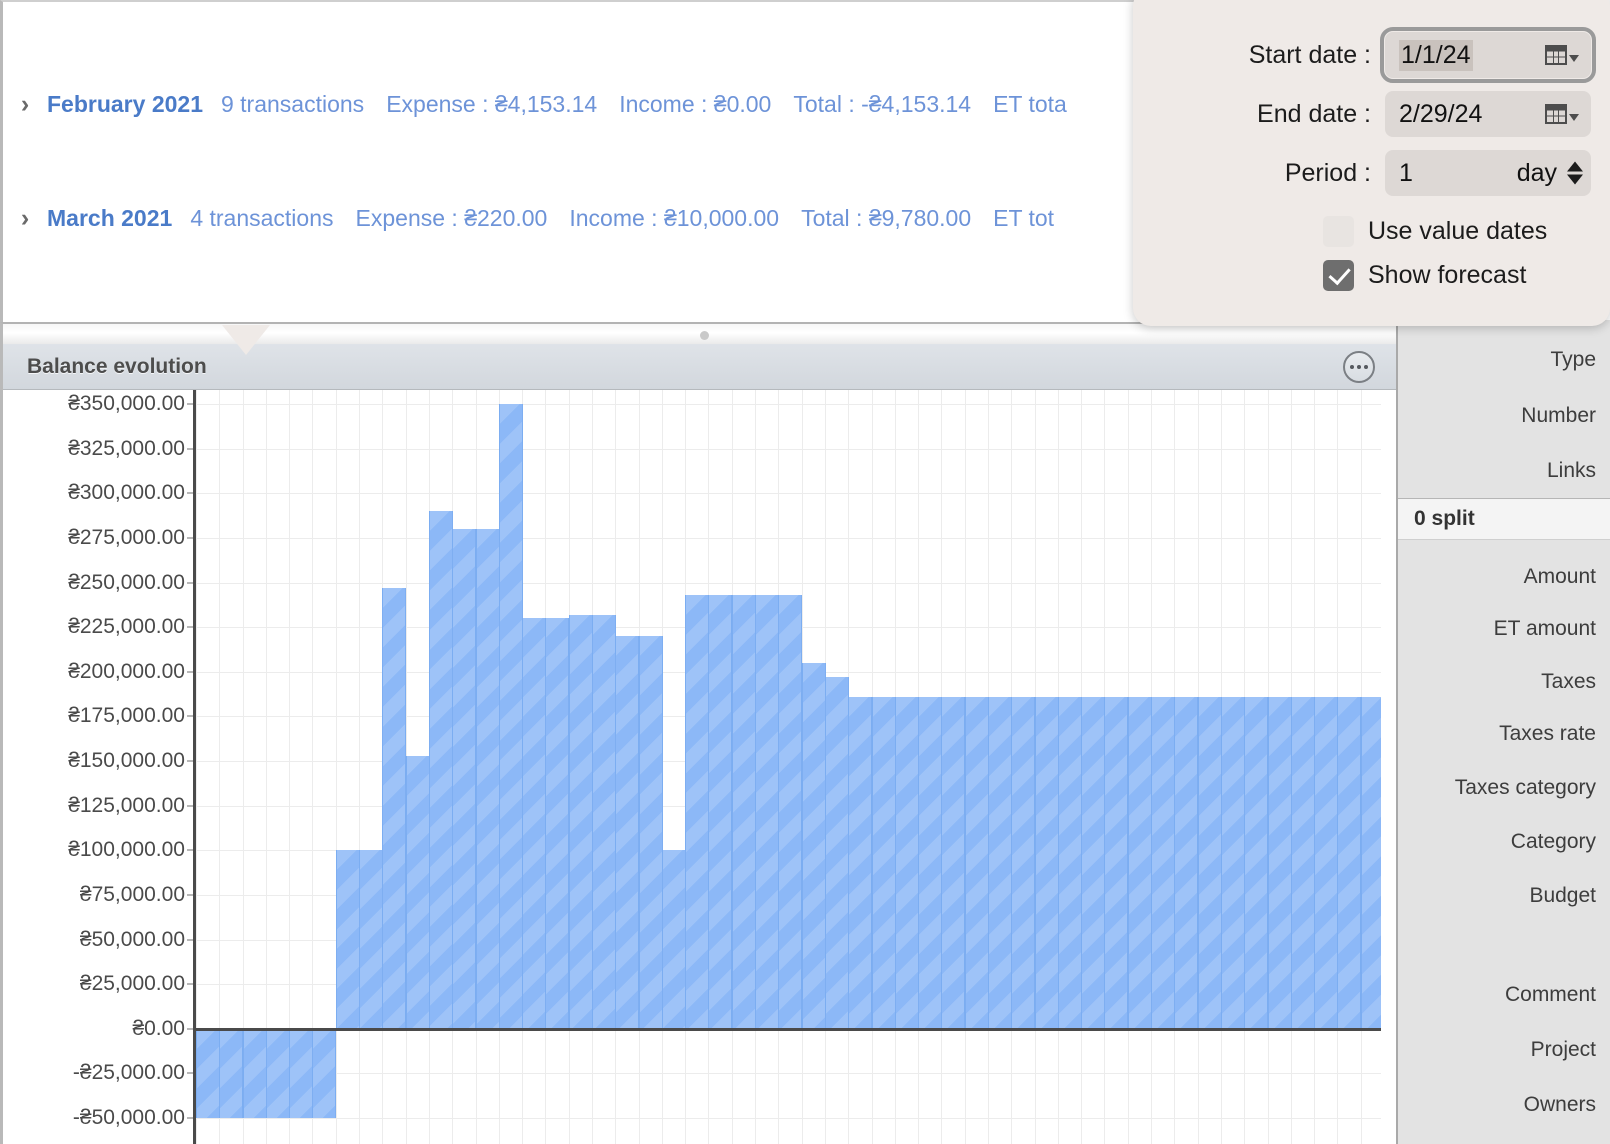 This screenshot has width=1610, height=1144. I want to click on inspector-field-label: Comment, so click(1550, 995).